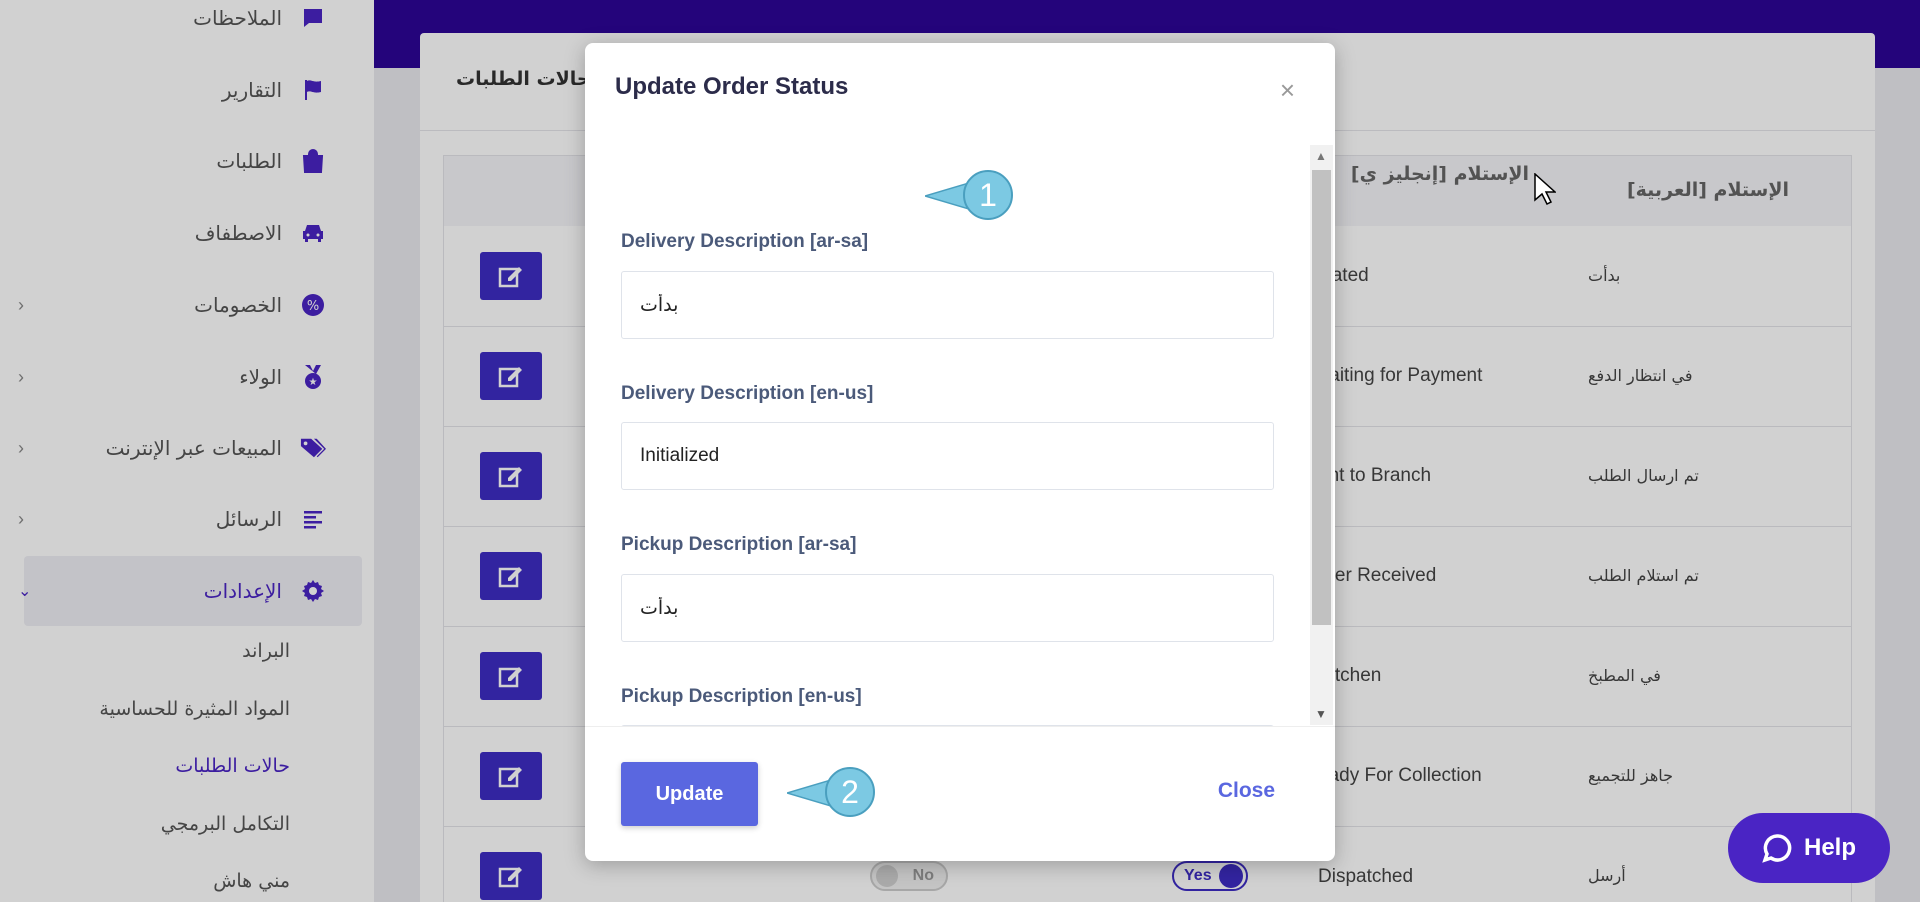 The width and height of the screenshot is (1920, 902). I want to click on pickup-description-ar-input, so click(947, 608).